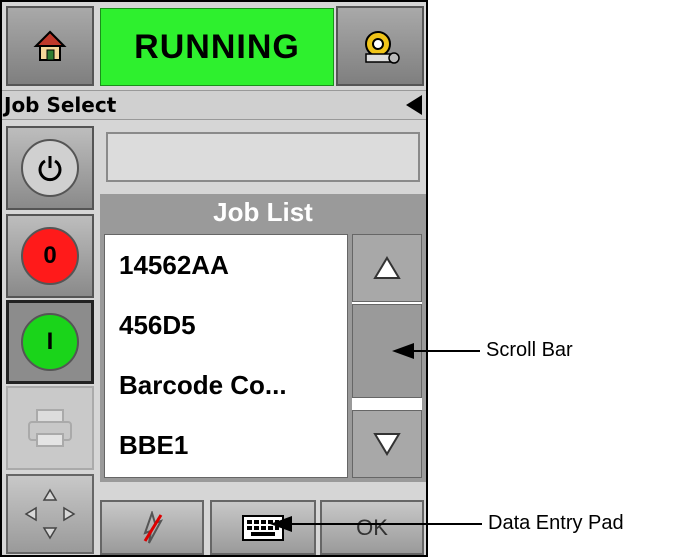 This screenshot has height=557, width=673. I want to click on home-icon, so click(50, 45).